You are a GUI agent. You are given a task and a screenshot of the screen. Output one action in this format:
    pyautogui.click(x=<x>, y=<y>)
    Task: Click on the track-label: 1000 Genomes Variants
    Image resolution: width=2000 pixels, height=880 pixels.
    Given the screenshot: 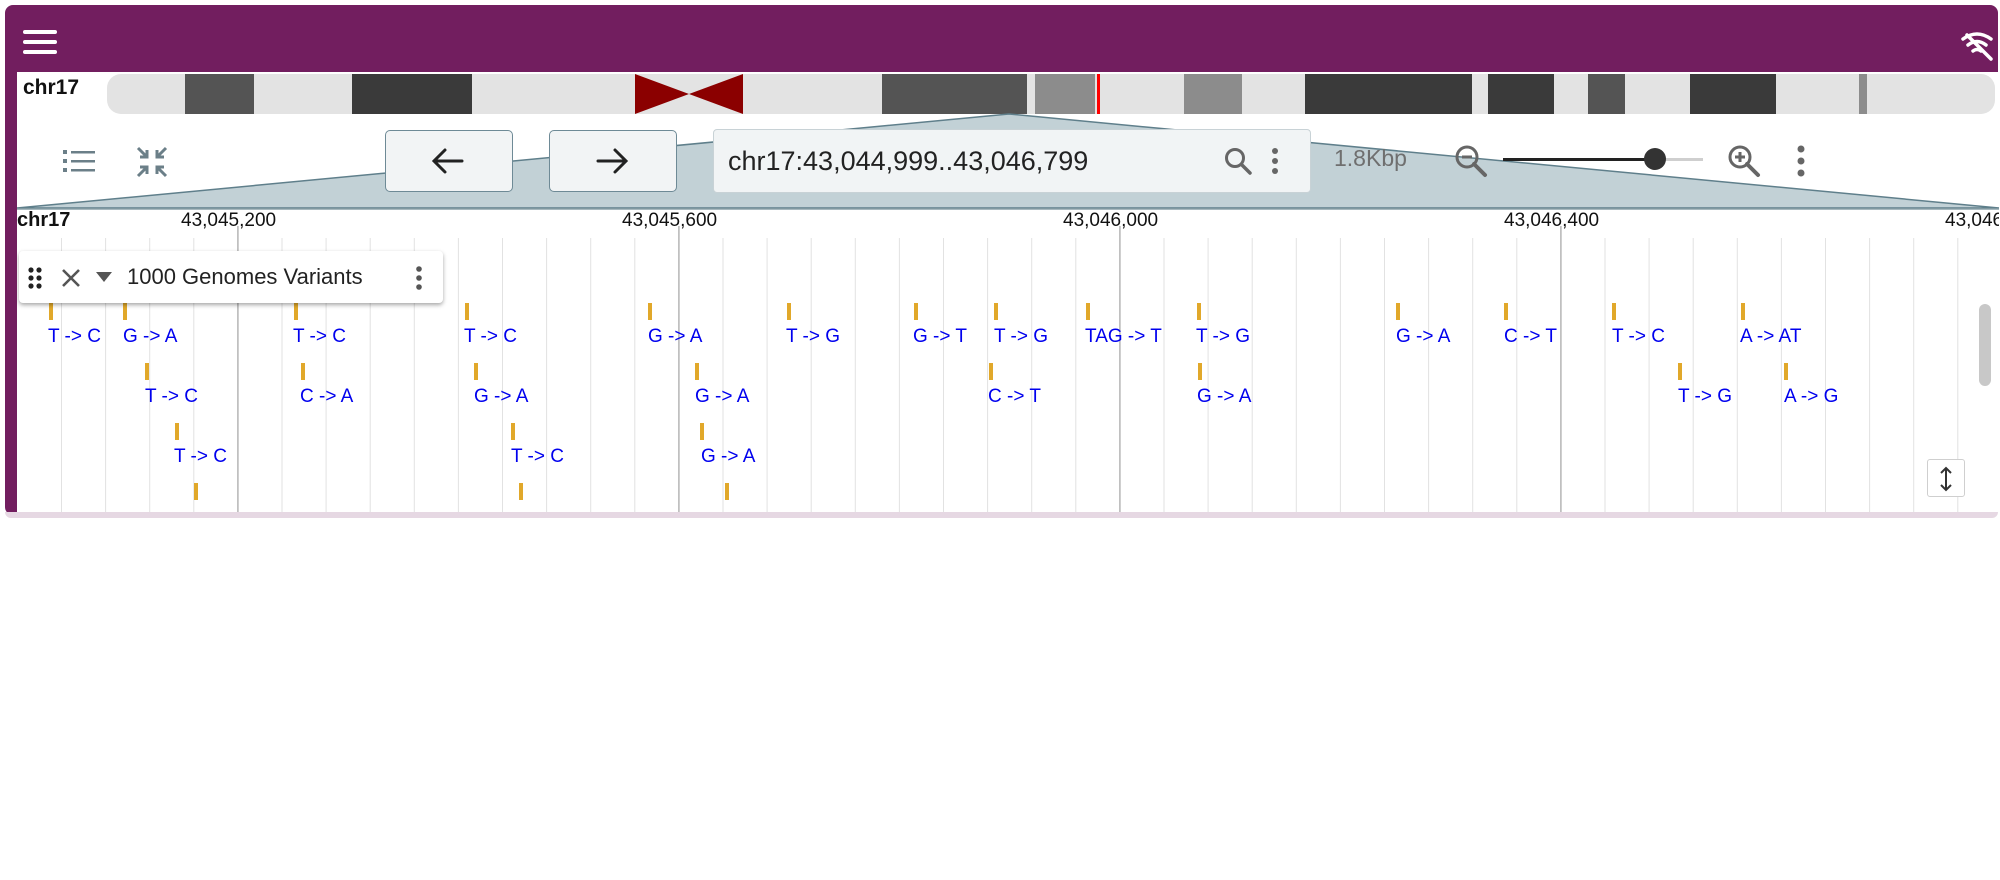 What is the action you would take?
    pyautogui.click(x=231, y=277)
    